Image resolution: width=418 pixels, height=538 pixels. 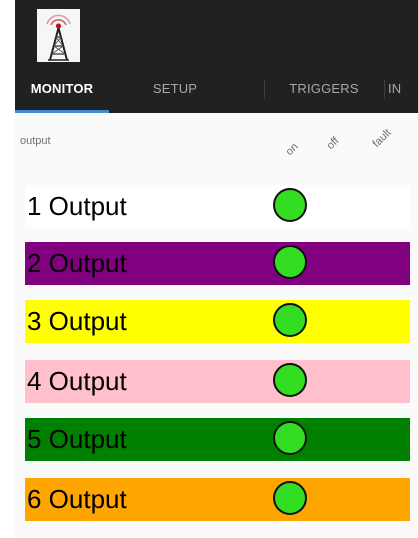 I want to click on column-label-fault: fault, so click(x=382, y=138).